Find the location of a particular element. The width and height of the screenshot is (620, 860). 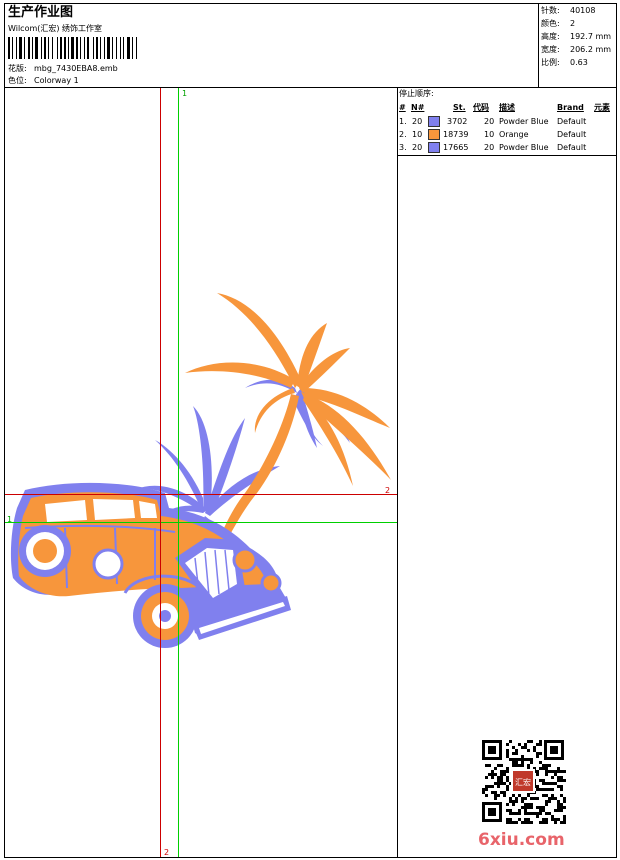

col-brand: Brand is located at coordinates (570, 107).